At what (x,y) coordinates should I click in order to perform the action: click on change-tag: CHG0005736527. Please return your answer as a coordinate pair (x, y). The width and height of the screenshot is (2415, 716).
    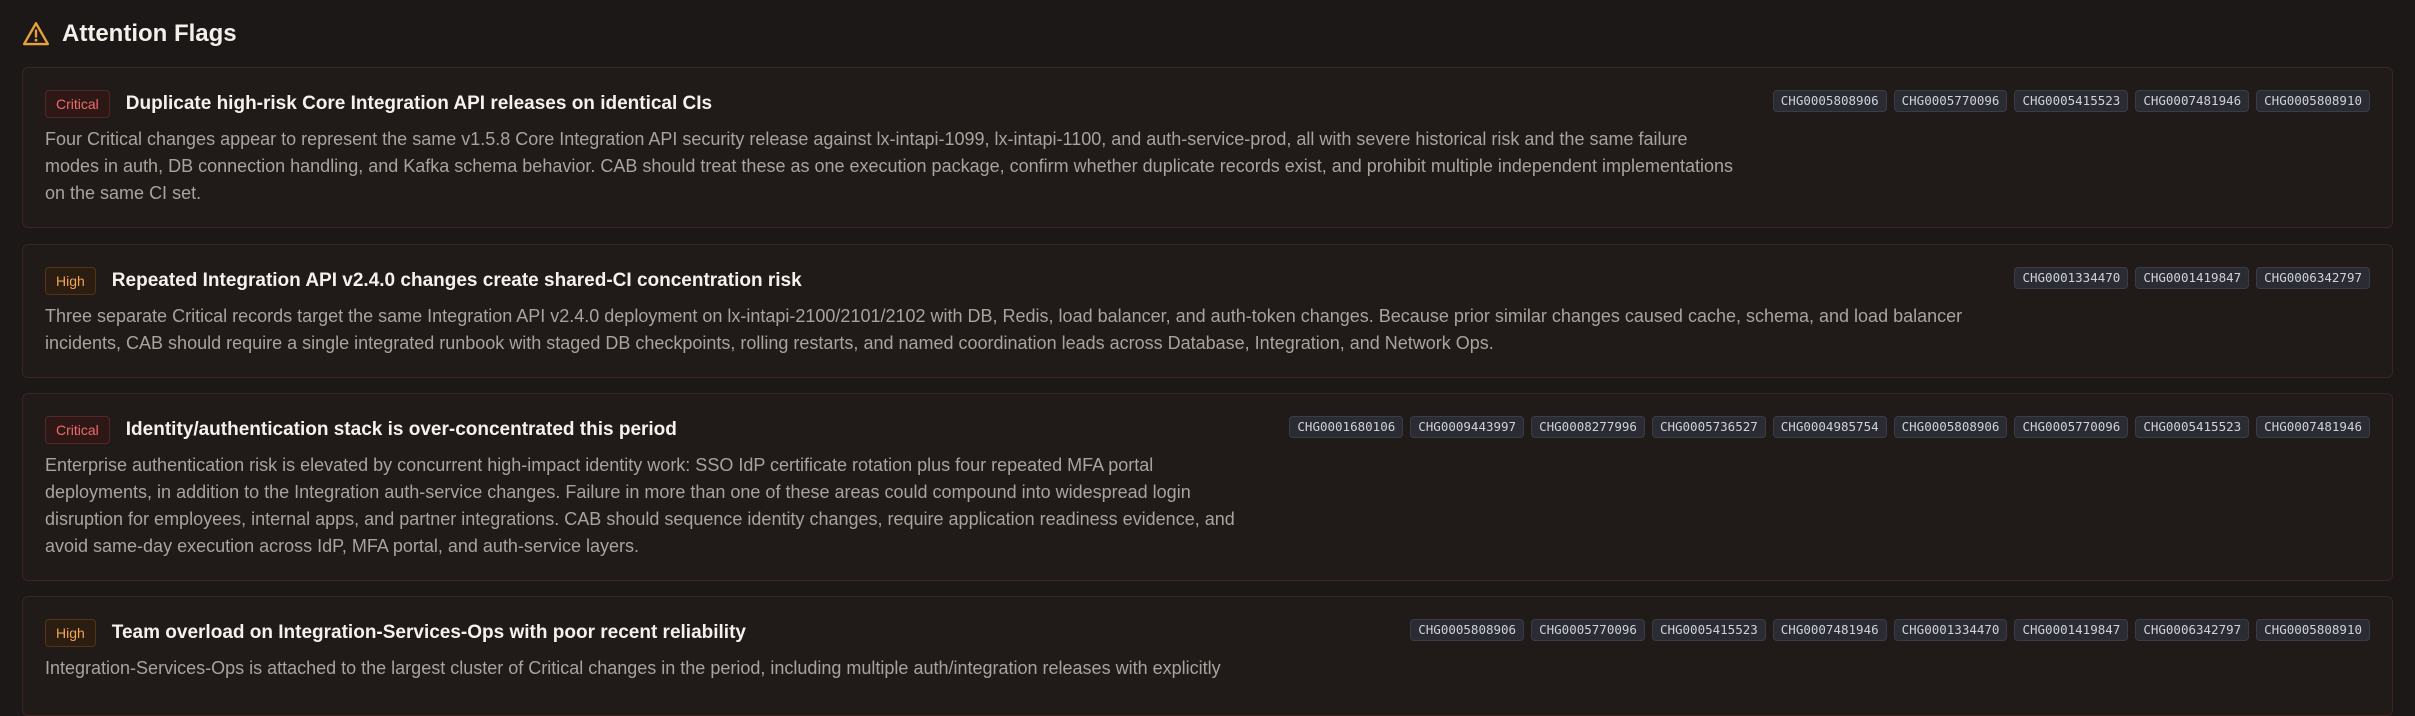
    Looking at the image, I should click on (1708, 427).